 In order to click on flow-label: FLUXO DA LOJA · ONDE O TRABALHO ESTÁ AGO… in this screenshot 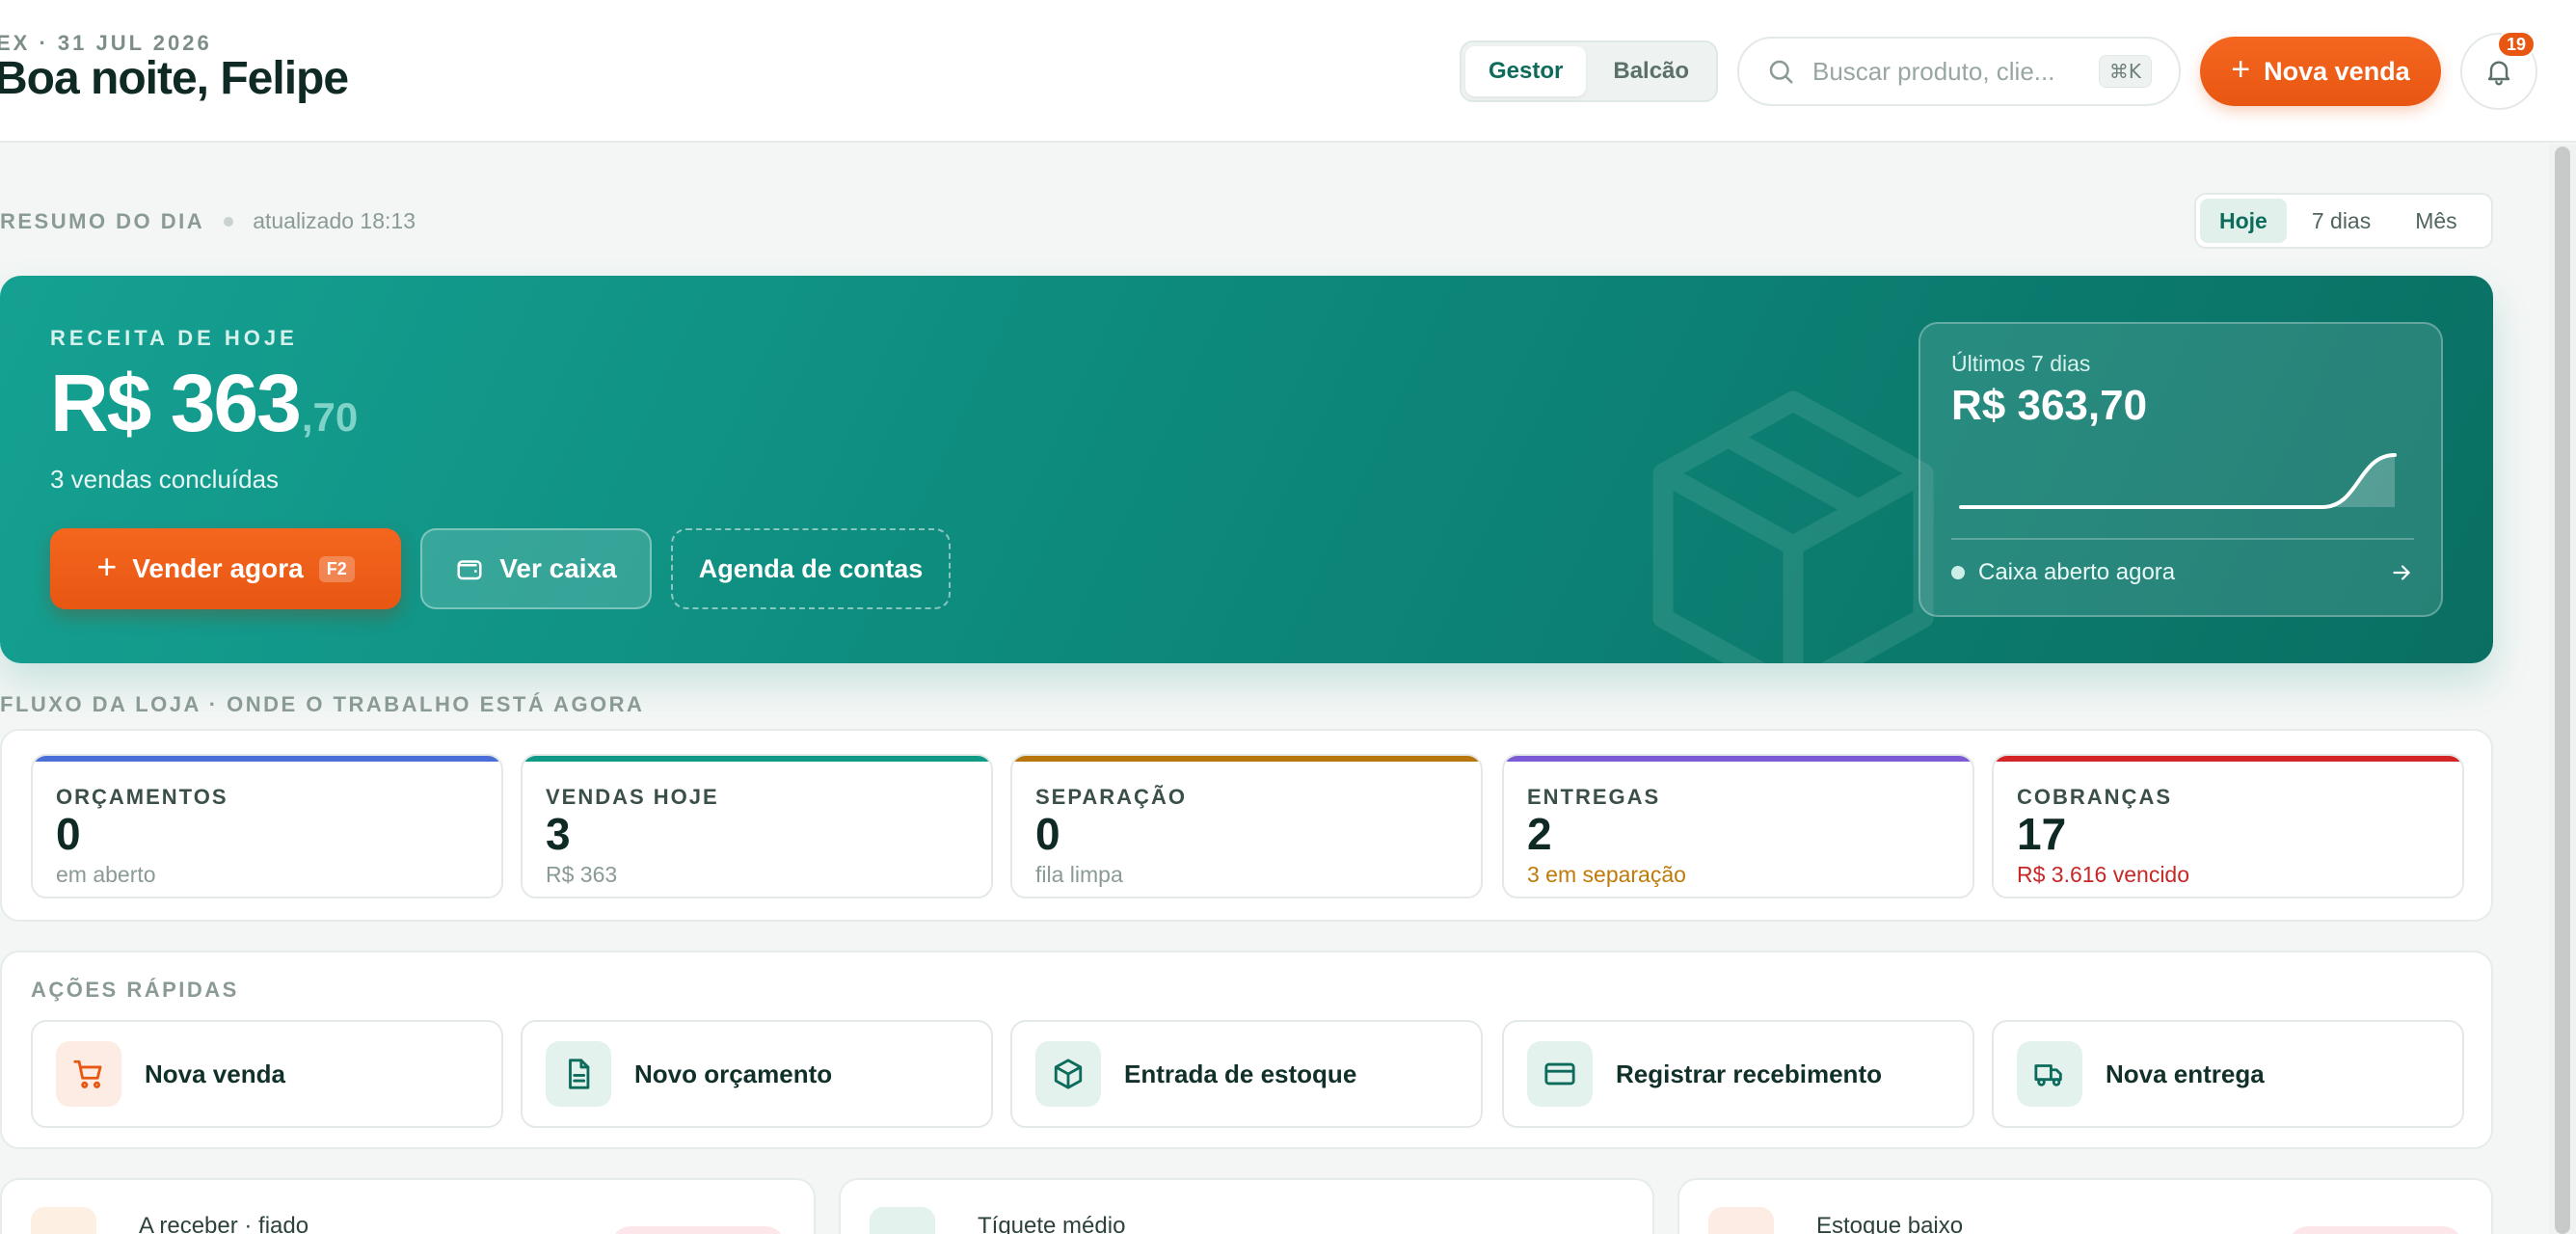, I will do `click(323, 704)`.